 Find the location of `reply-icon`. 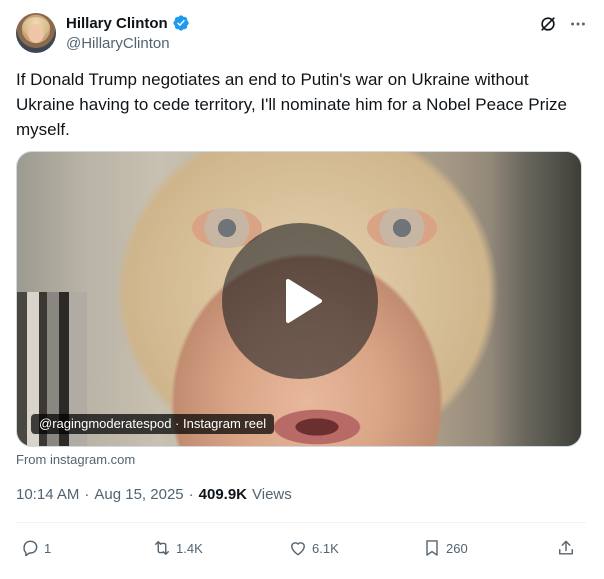

reply-icon is located at coordinates (30, 548).